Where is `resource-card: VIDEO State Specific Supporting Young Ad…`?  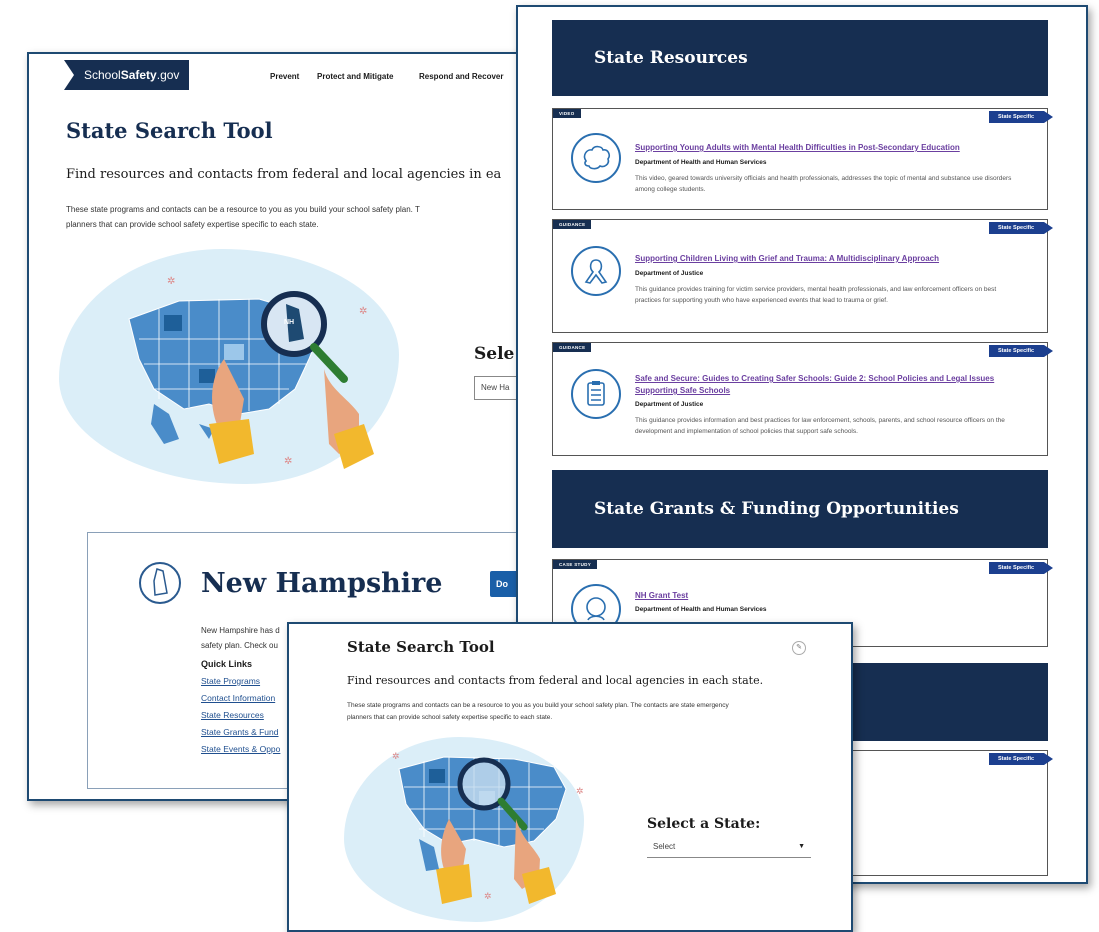 resource-card: VIDEO State Specific Supporting Young Ad… is located at coordinates (802, 159).